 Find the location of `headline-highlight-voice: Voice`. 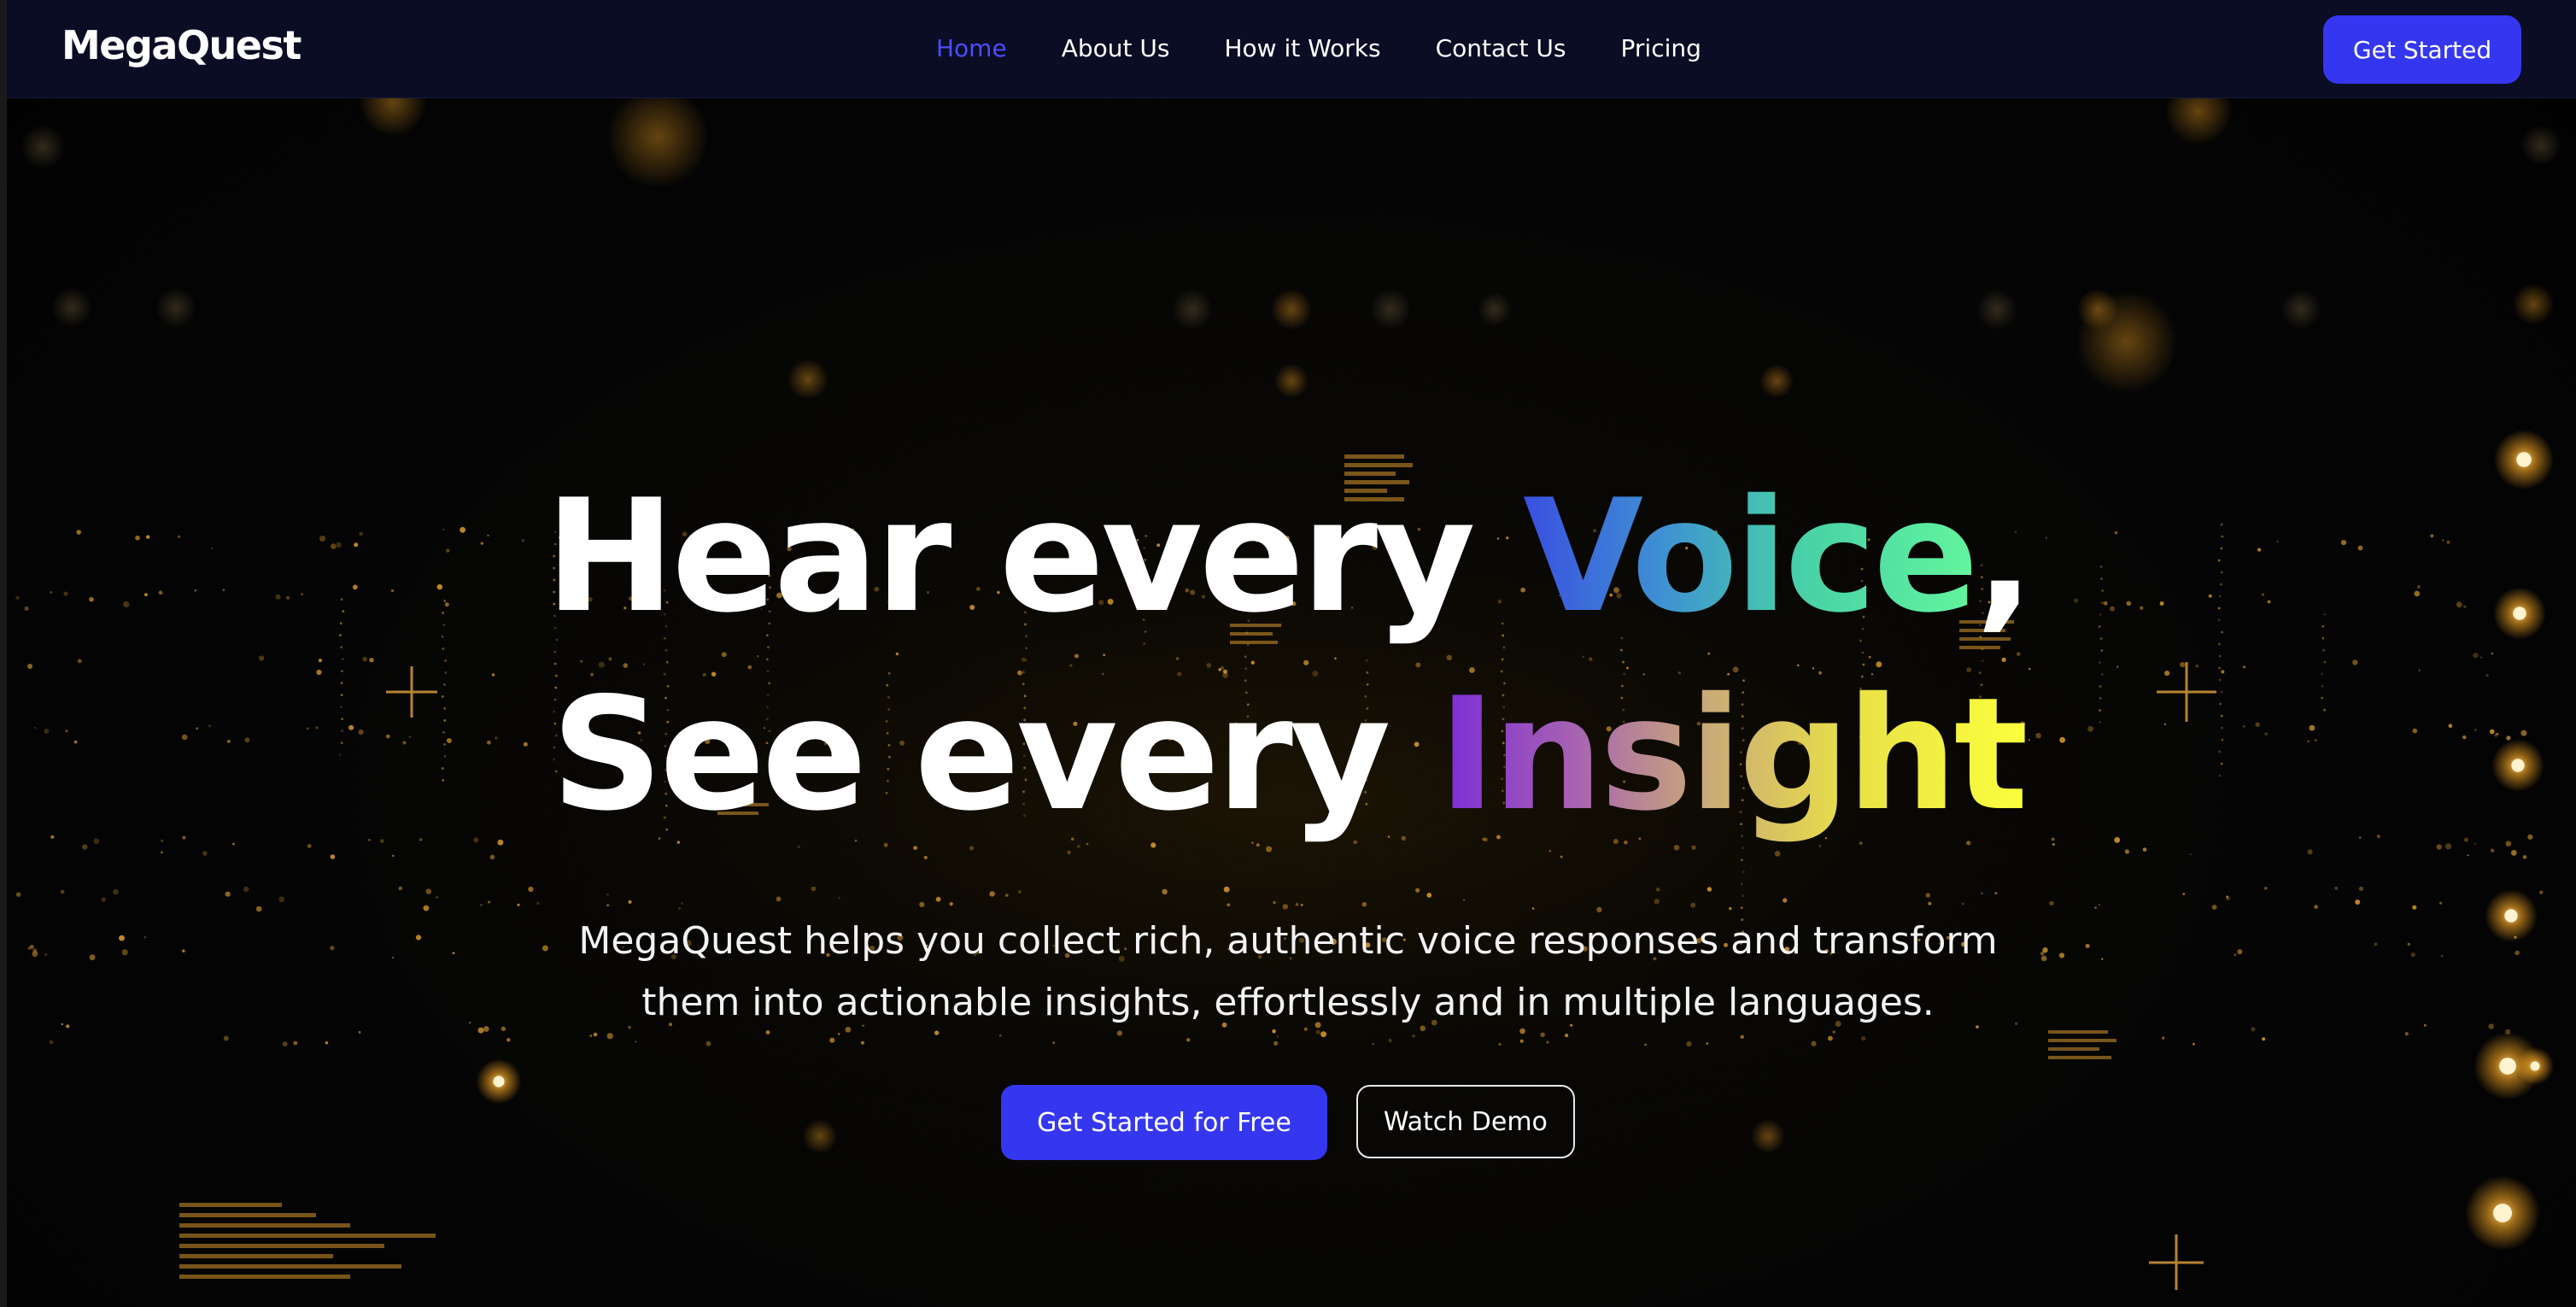

headline-highlight-voice: Voice is located at coordinates (1751, 556).